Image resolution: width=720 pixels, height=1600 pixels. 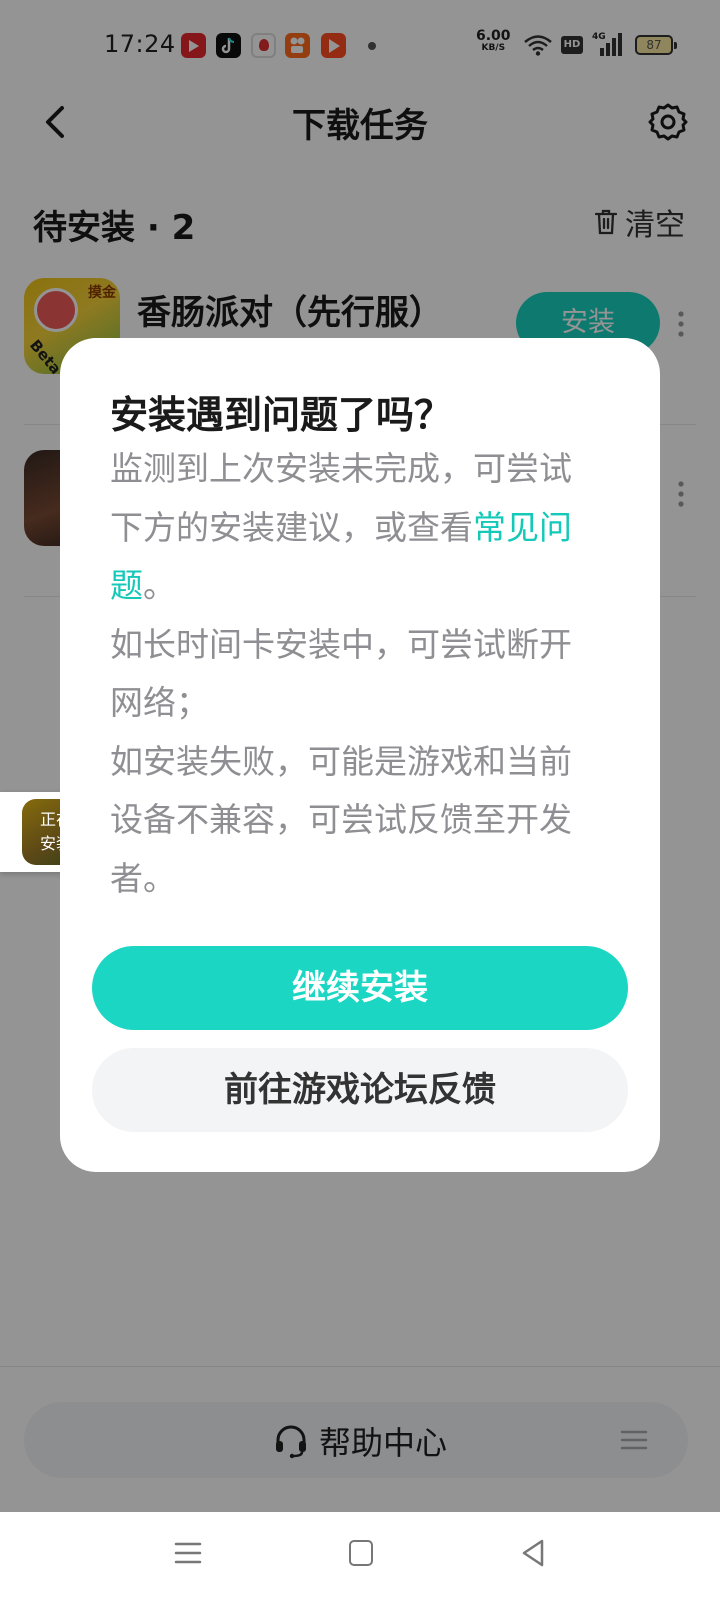 I want to click on recent-apps-icon, so click(x=188, y=1553).